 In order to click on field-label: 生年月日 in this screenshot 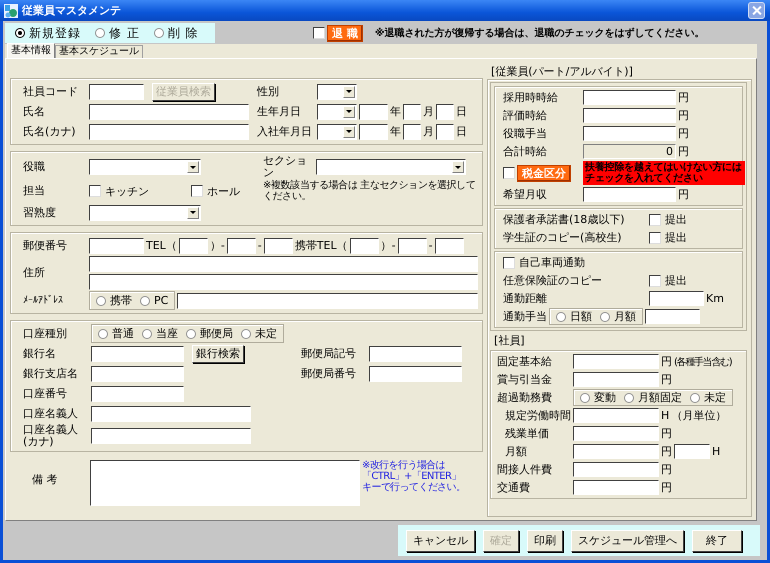, I will do `click(279, 112)`.